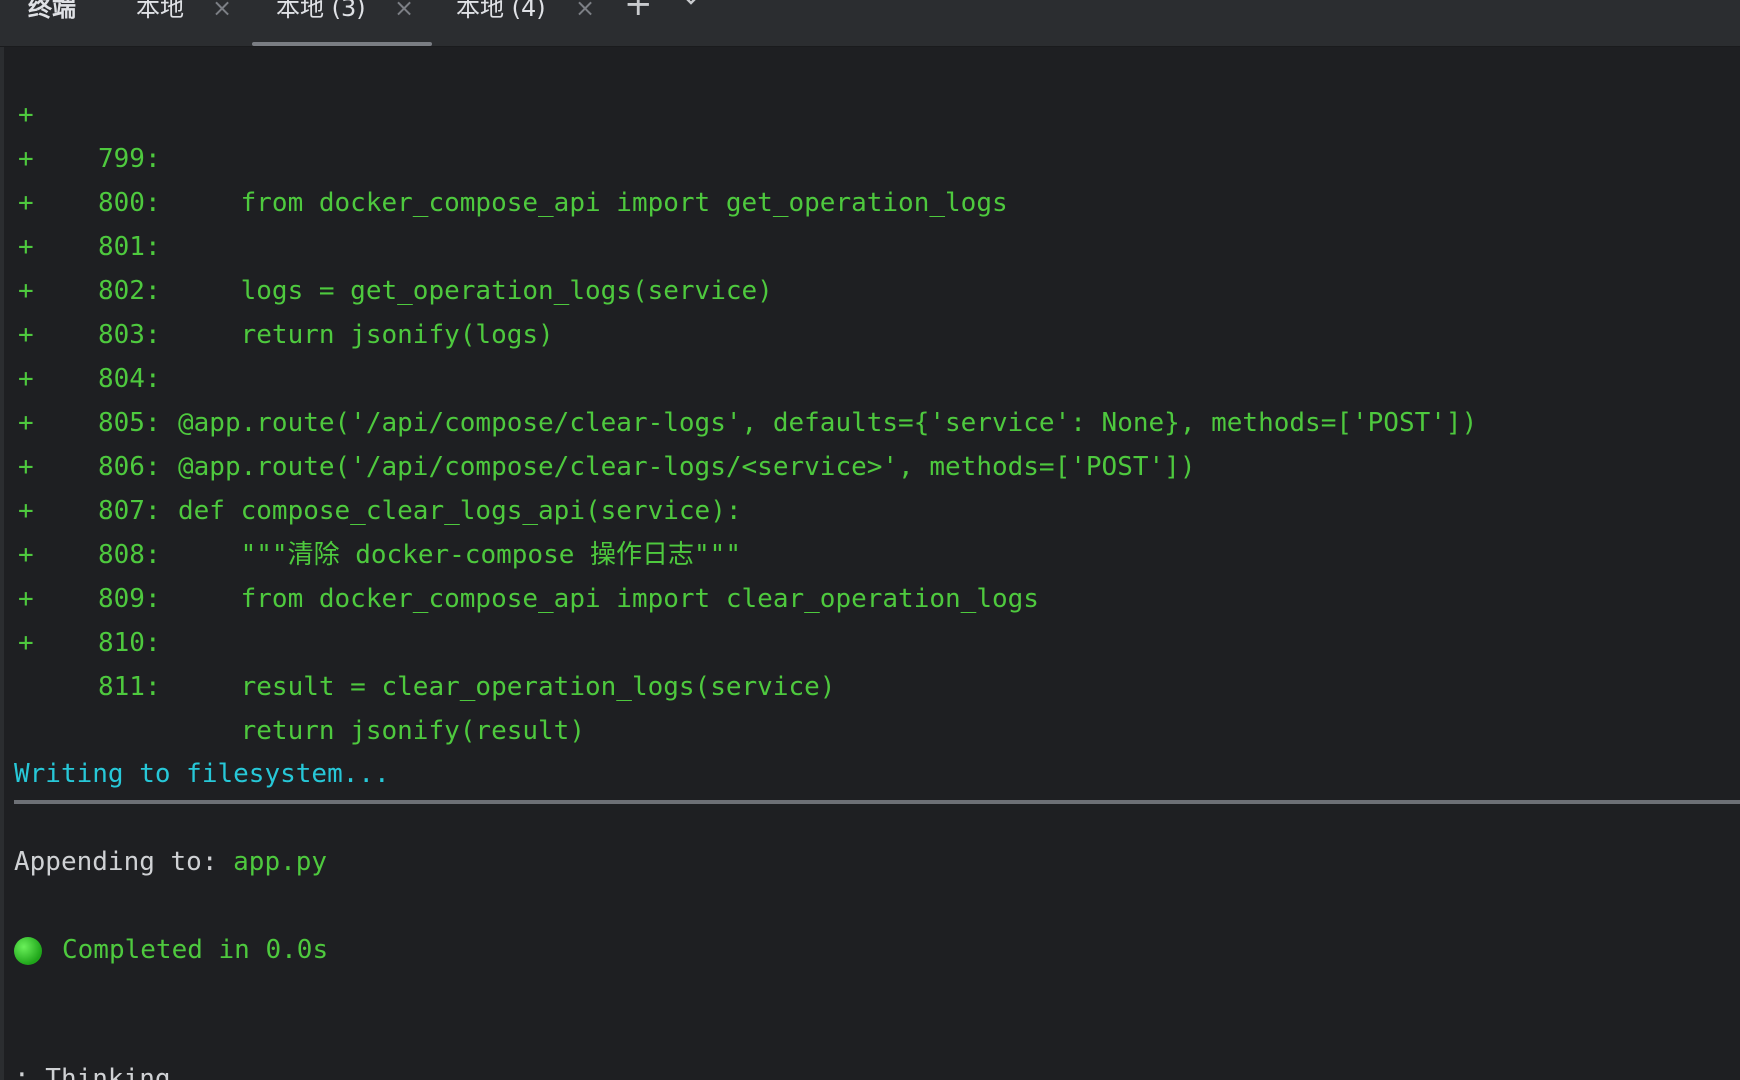 This screenshot has width=1740, height=1080. Describe the element at coordinates (459, 555) in the screenshot. I see `code-text: """清除 docker-compose 操作日志"""` at that location.